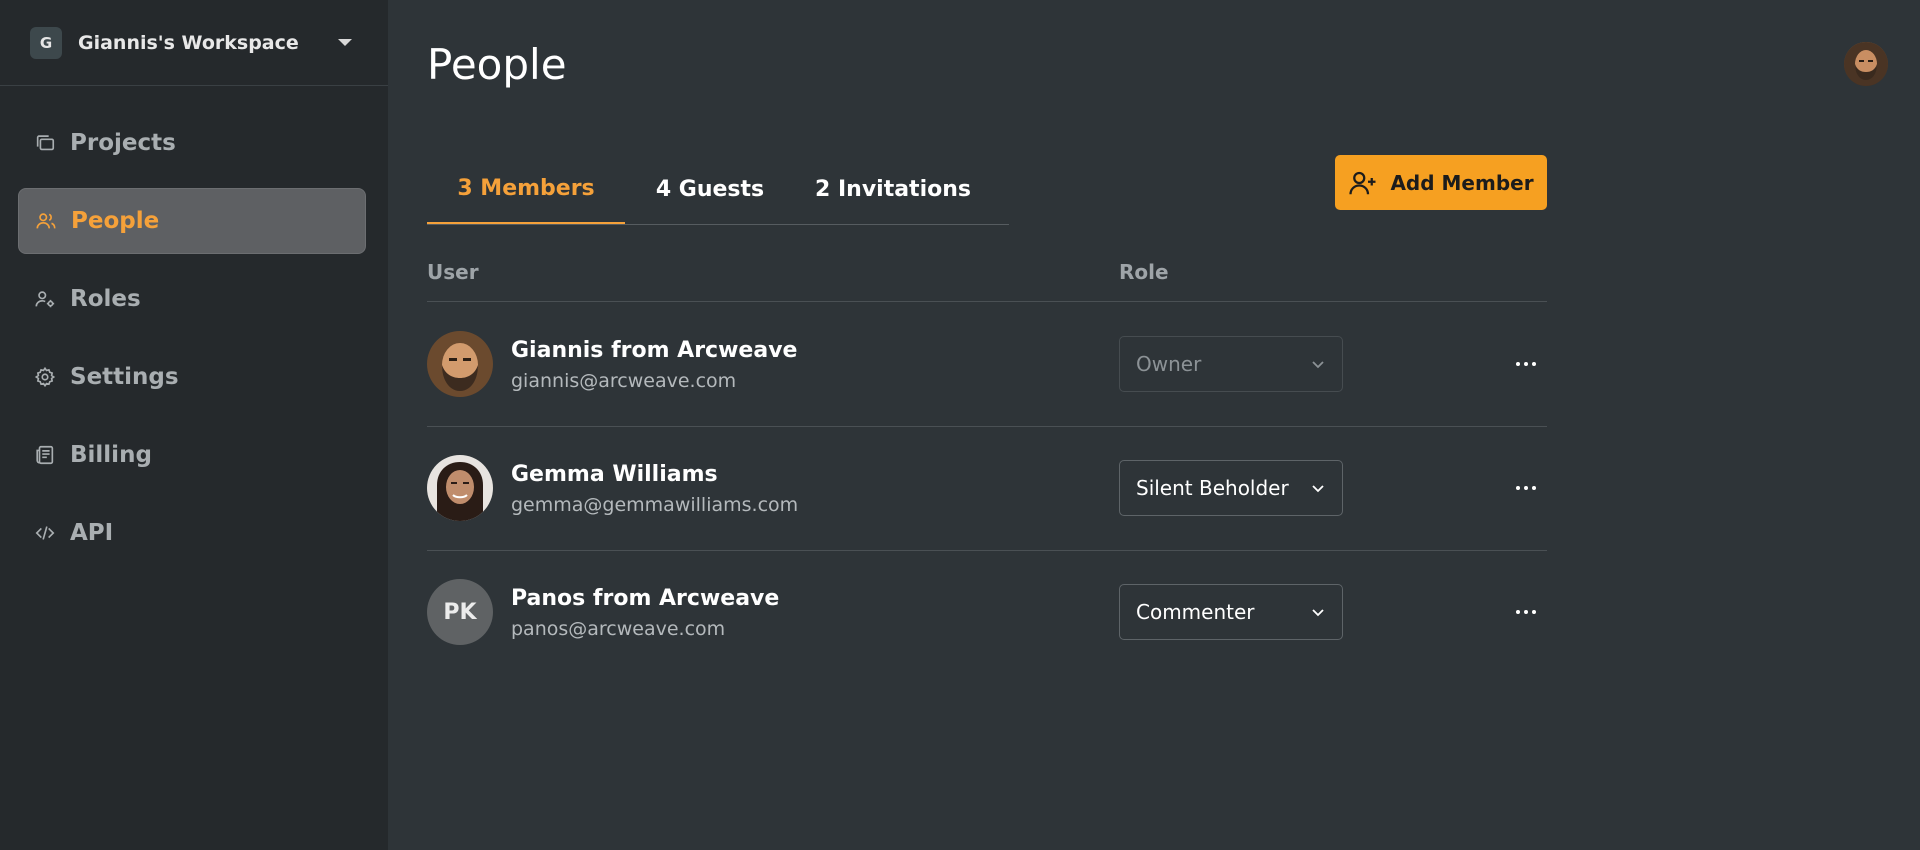  What do you see at coordinates (45, 143) in the screenshot?
I see `projects-icon` at bounding box center [45, 143].